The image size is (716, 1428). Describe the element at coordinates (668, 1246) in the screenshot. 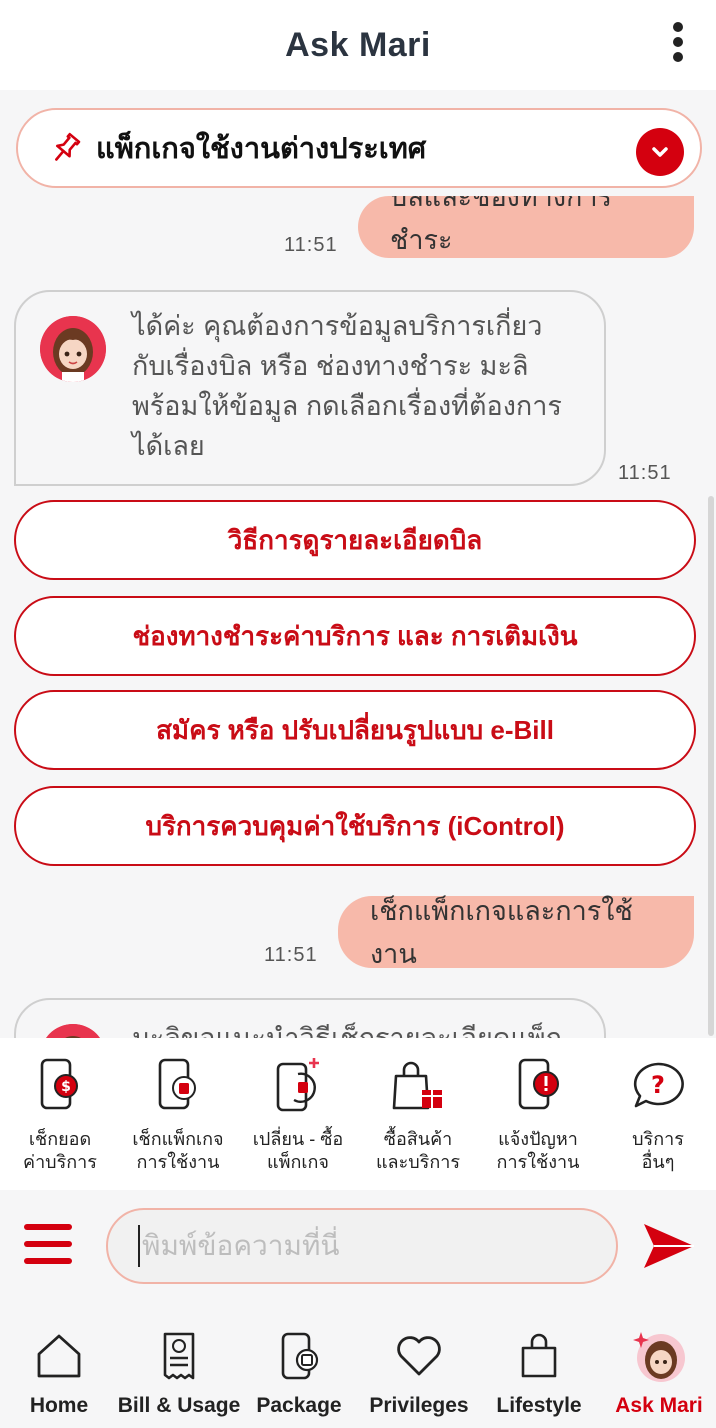

I see `send-icon` at that location.